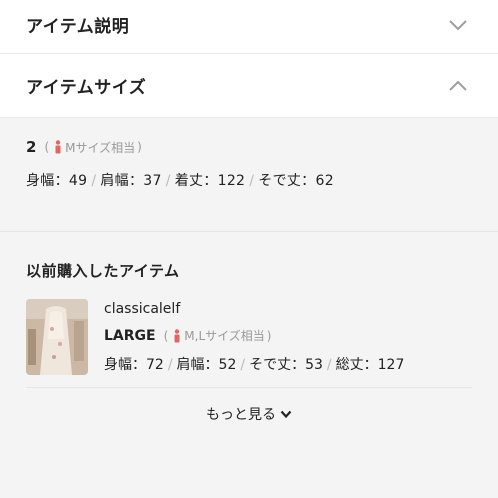 The image size is (498, 498). I want to click on show-more-label: もっと見る, so click(241, 415).